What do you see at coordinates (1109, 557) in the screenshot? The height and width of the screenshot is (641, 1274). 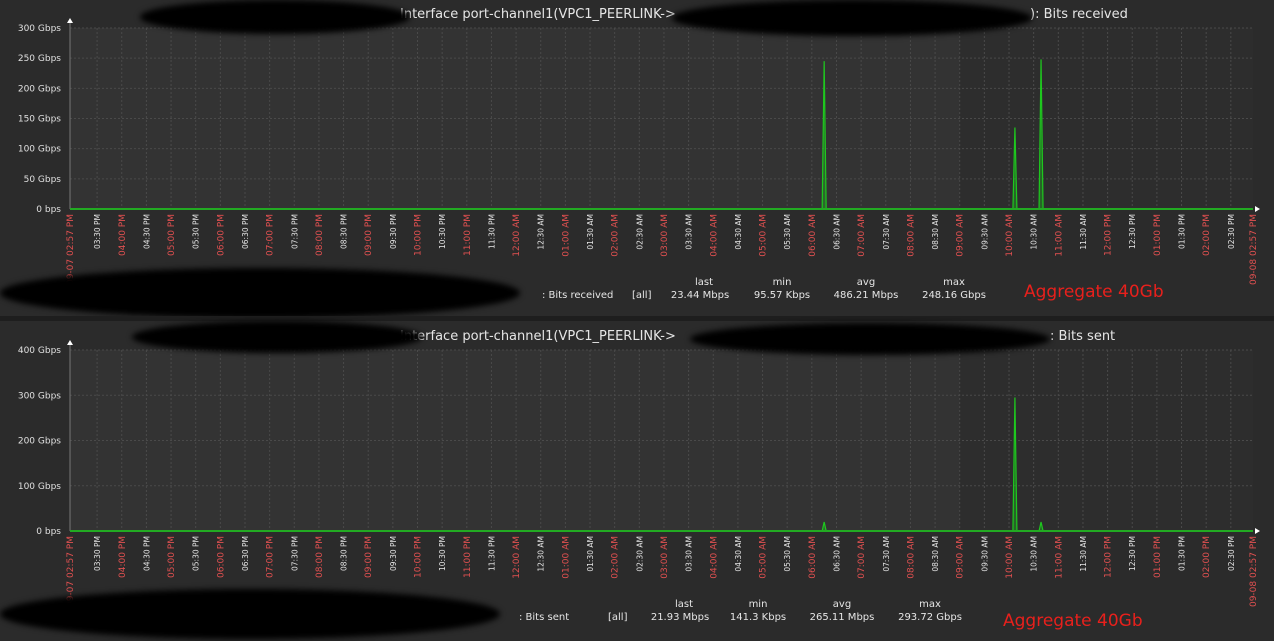 I see `x-tick-label: 12:00 PM` at bounding box center [1109, 557].